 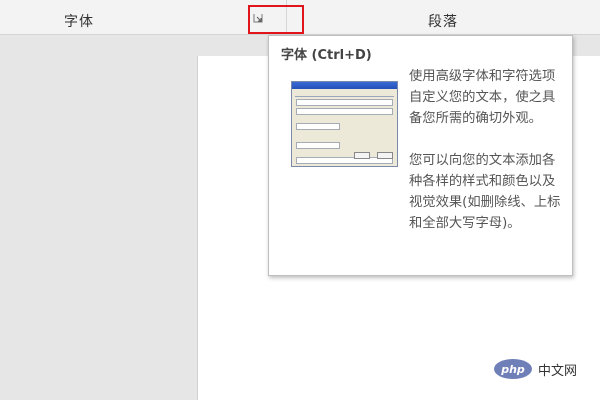 I want to click on preview-buttons, so click(x=372, y=153).